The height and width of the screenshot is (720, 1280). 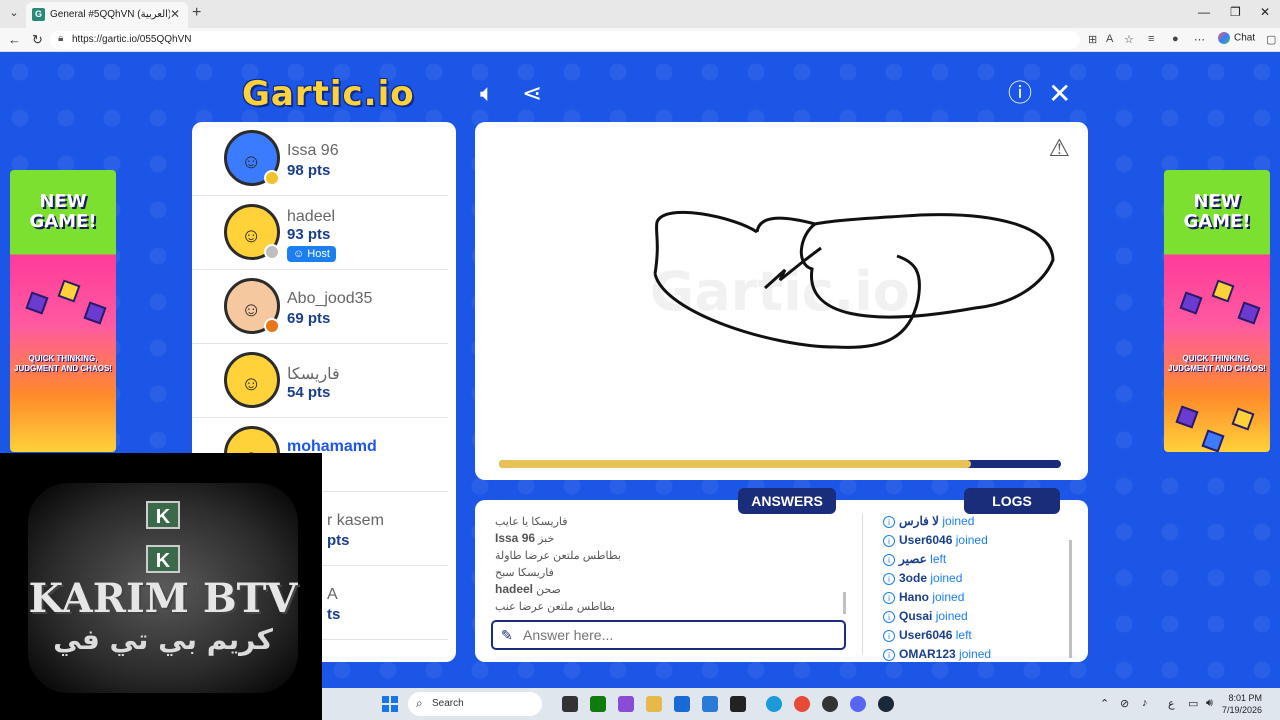 I want to click on start-button, so click(x=390, y=704).